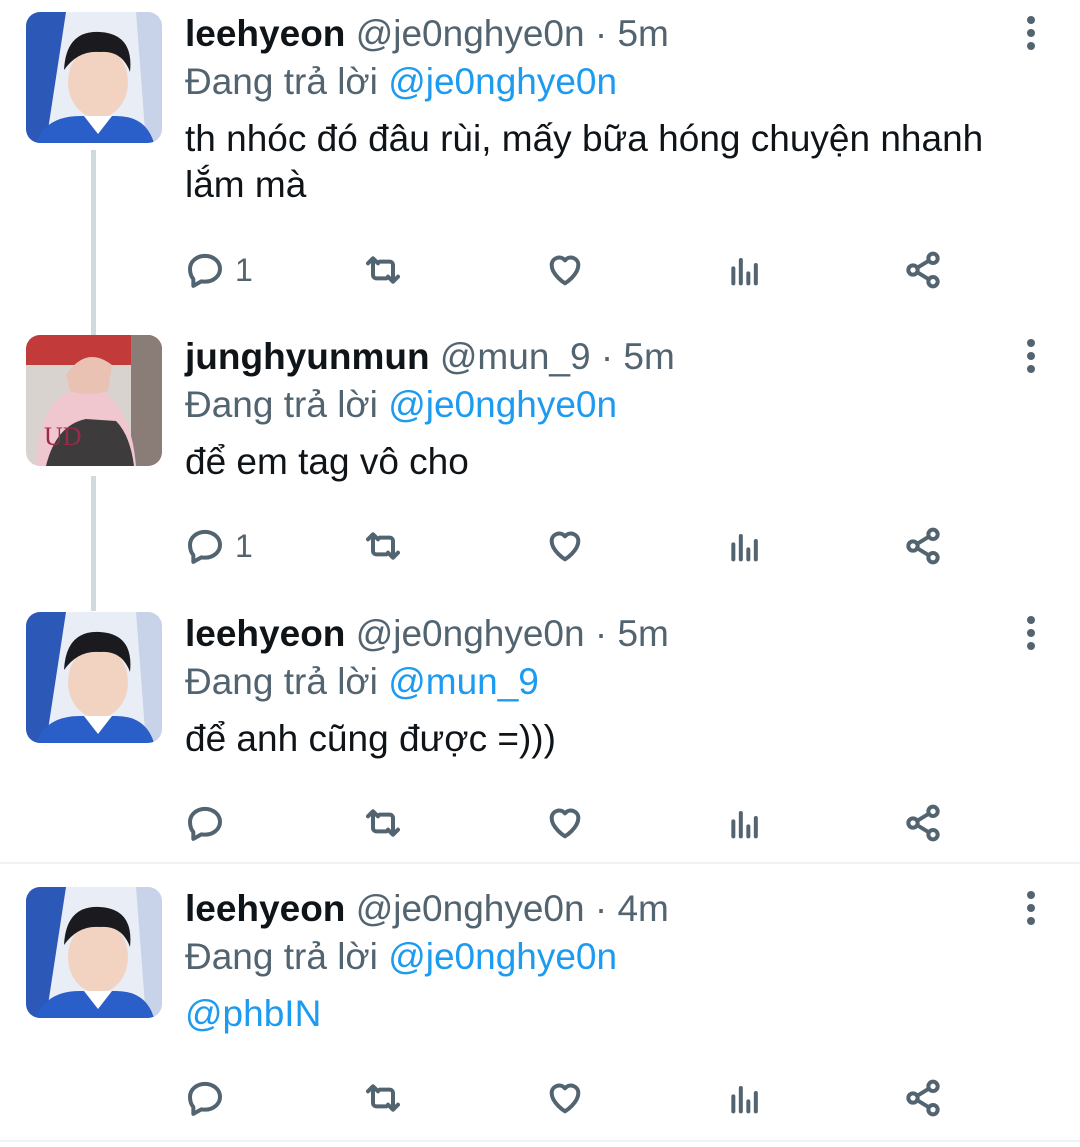  I want to click on avatar: UD, so click(94, 400).